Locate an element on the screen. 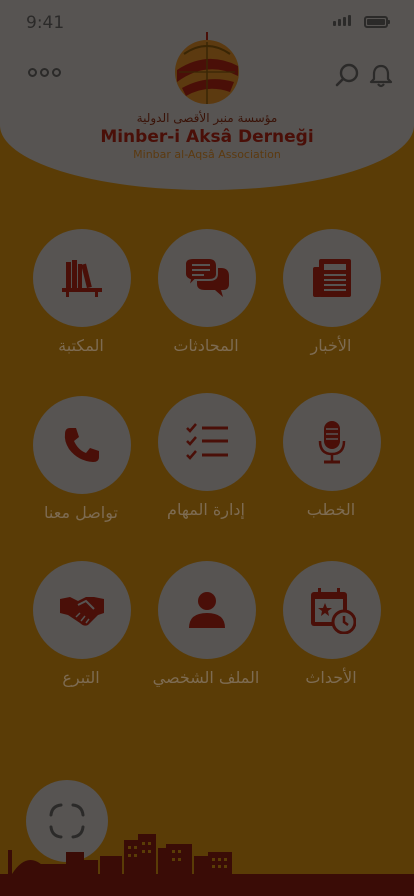 The height and width of the screenshot is (896, 414). more-options-button is located at coordinates (45, 72).